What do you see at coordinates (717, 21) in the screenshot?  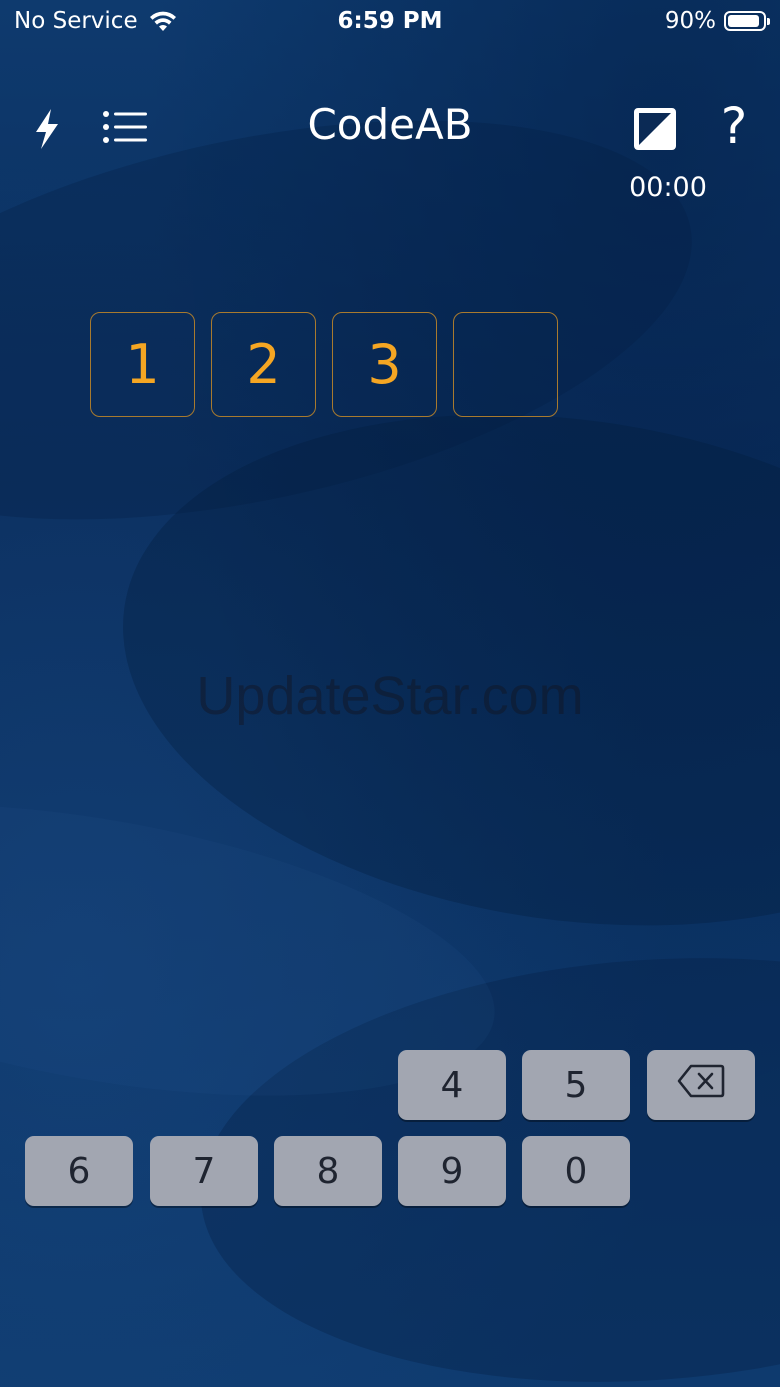 I see `status-right: 90%` at bounding box center [717, 21].